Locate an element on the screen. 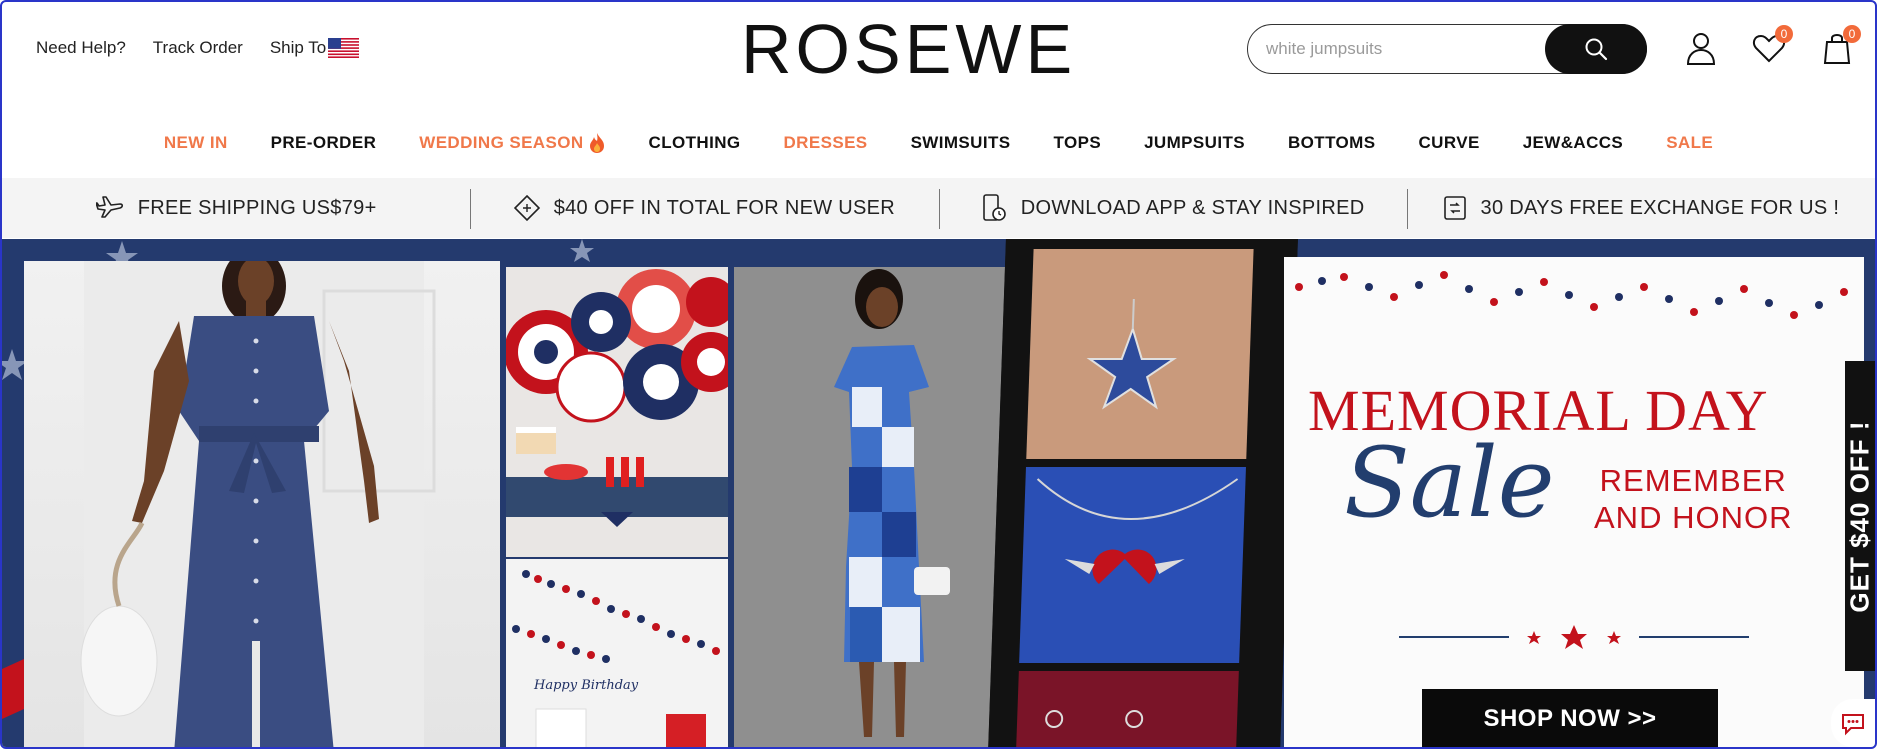  navy-dress-illustration is located at coordinates (258, 504).